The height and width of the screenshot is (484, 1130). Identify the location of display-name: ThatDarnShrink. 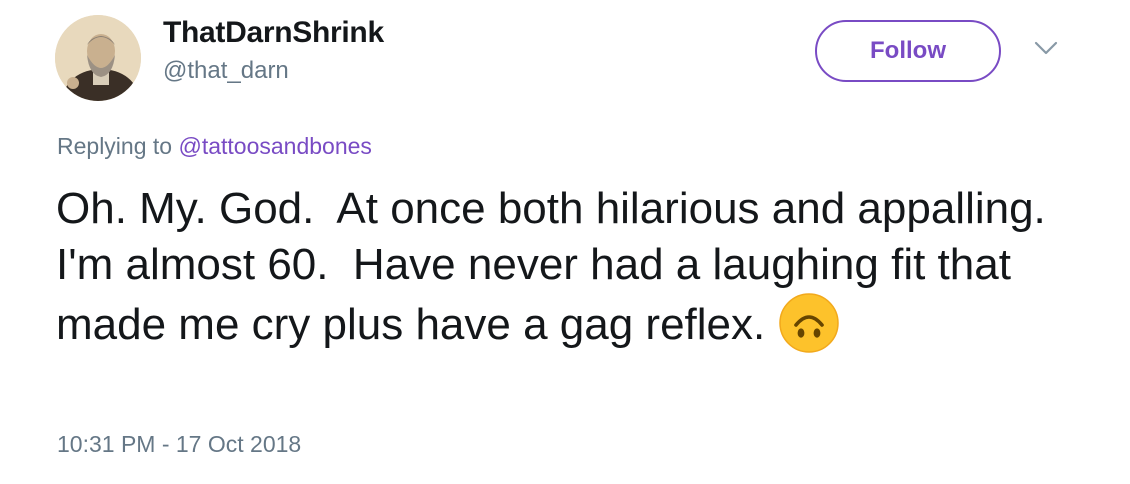
(273, 33).